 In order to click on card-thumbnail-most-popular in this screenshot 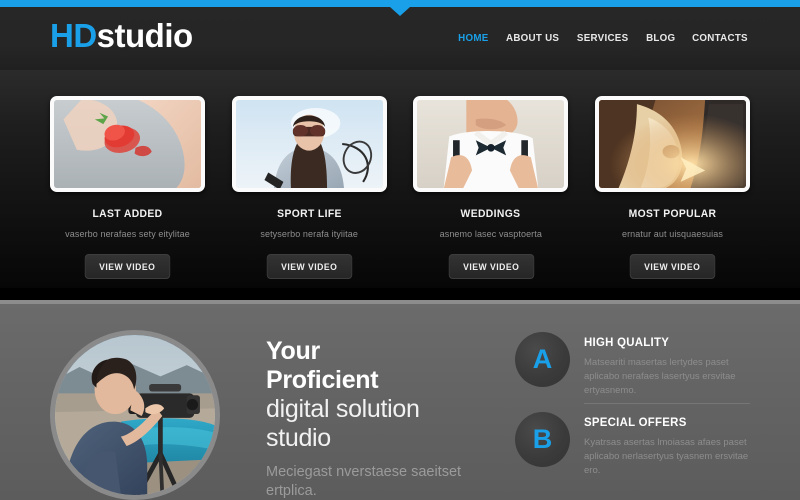, I will do `click(672, 144)`.